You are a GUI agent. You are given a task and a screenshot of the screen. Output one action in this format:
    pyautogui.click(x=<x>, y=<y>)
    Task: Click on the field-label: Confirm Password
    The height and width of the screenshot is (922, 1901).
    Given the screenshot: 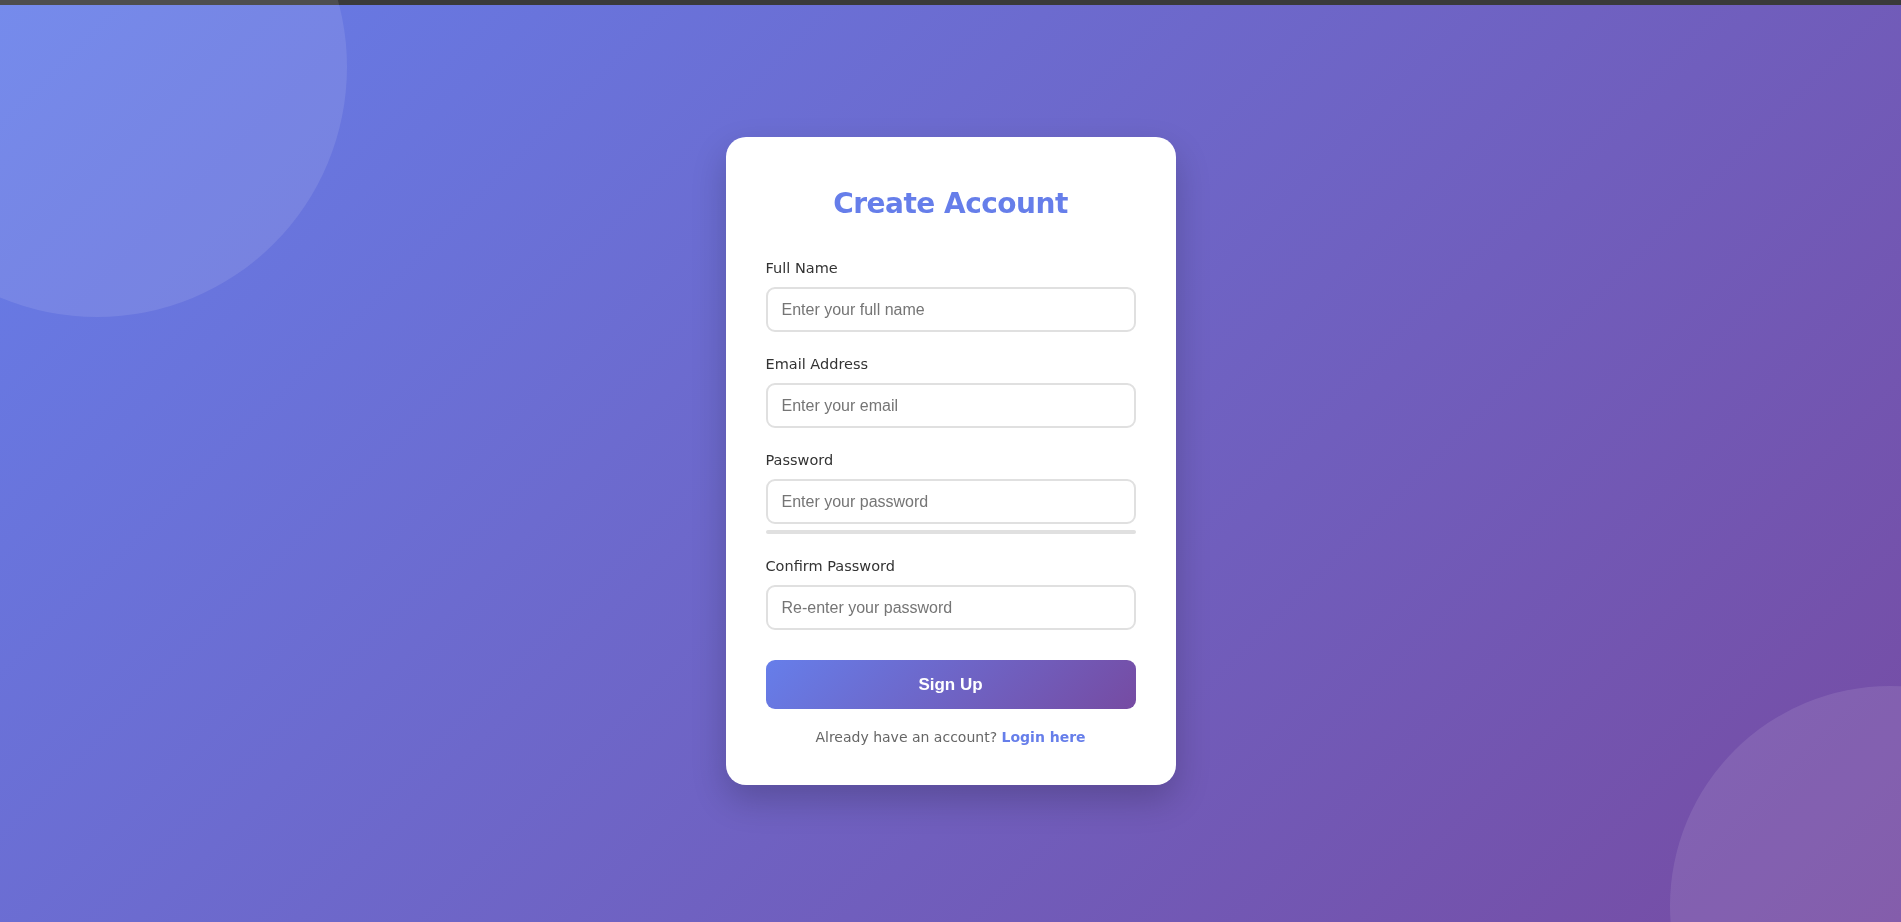 What is the action you would take?
    pyautogui.click(x=830, y=566)
    